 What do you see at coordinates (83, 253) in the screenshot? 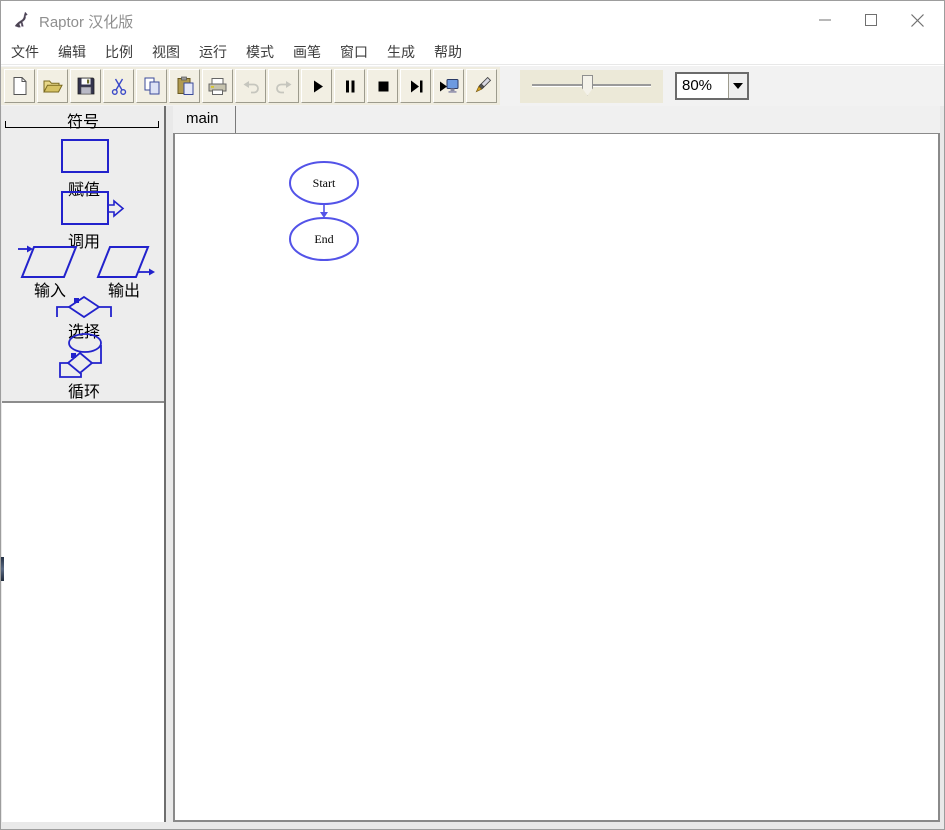
I see `symbols-panel: 符号 赋值 调用 输入 输出 选择 循环` at bounding box center [83, 253].